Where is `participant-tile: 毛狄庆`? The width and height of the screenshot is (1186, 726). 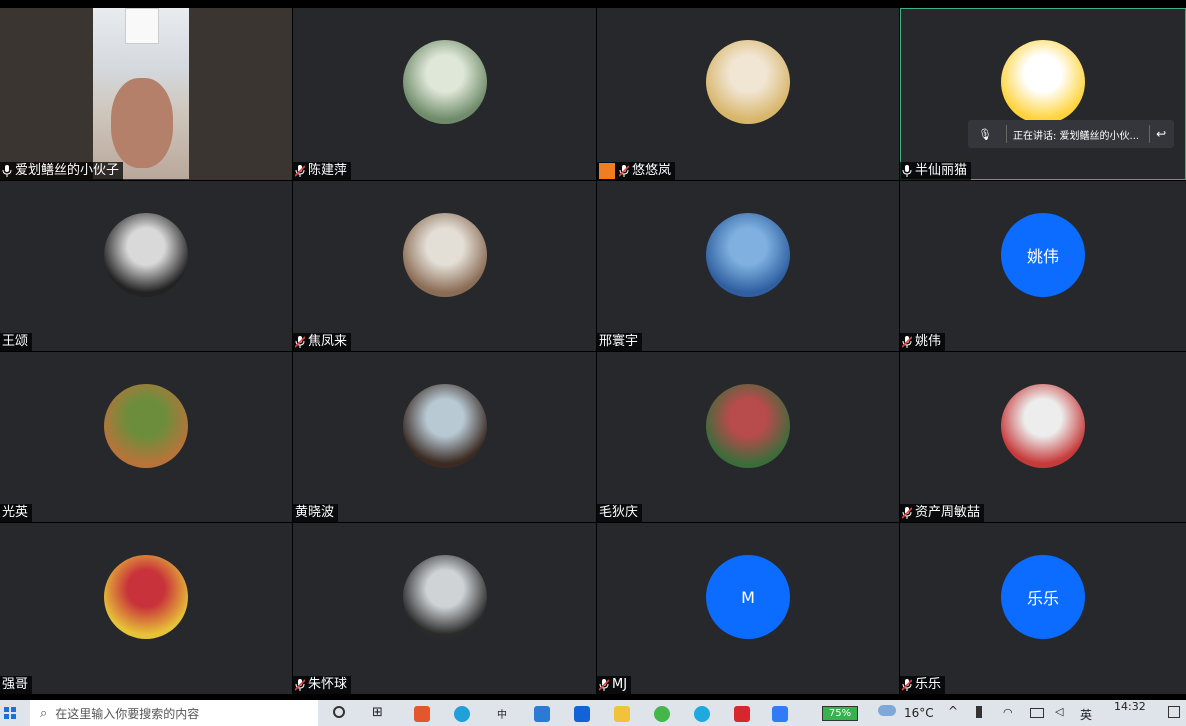
participant-tile: 毛狄庆 is located at coordinates (748, 437).